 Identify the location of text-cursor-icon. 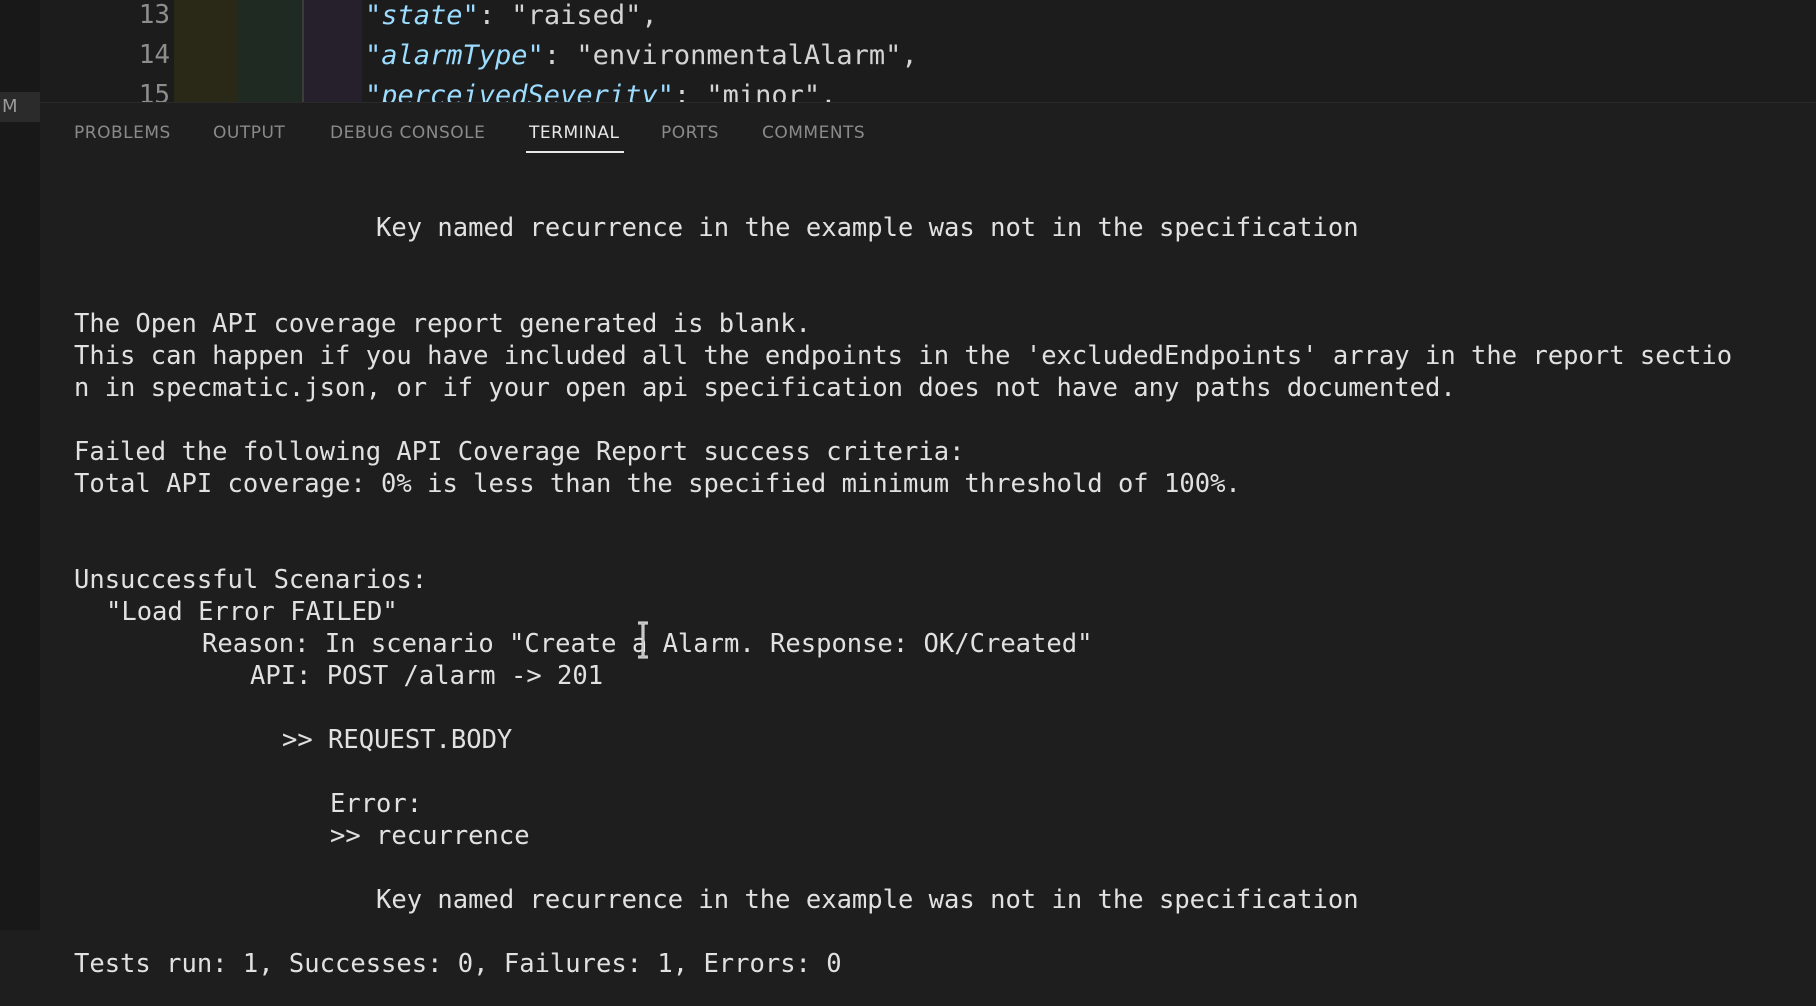
(643, 640).